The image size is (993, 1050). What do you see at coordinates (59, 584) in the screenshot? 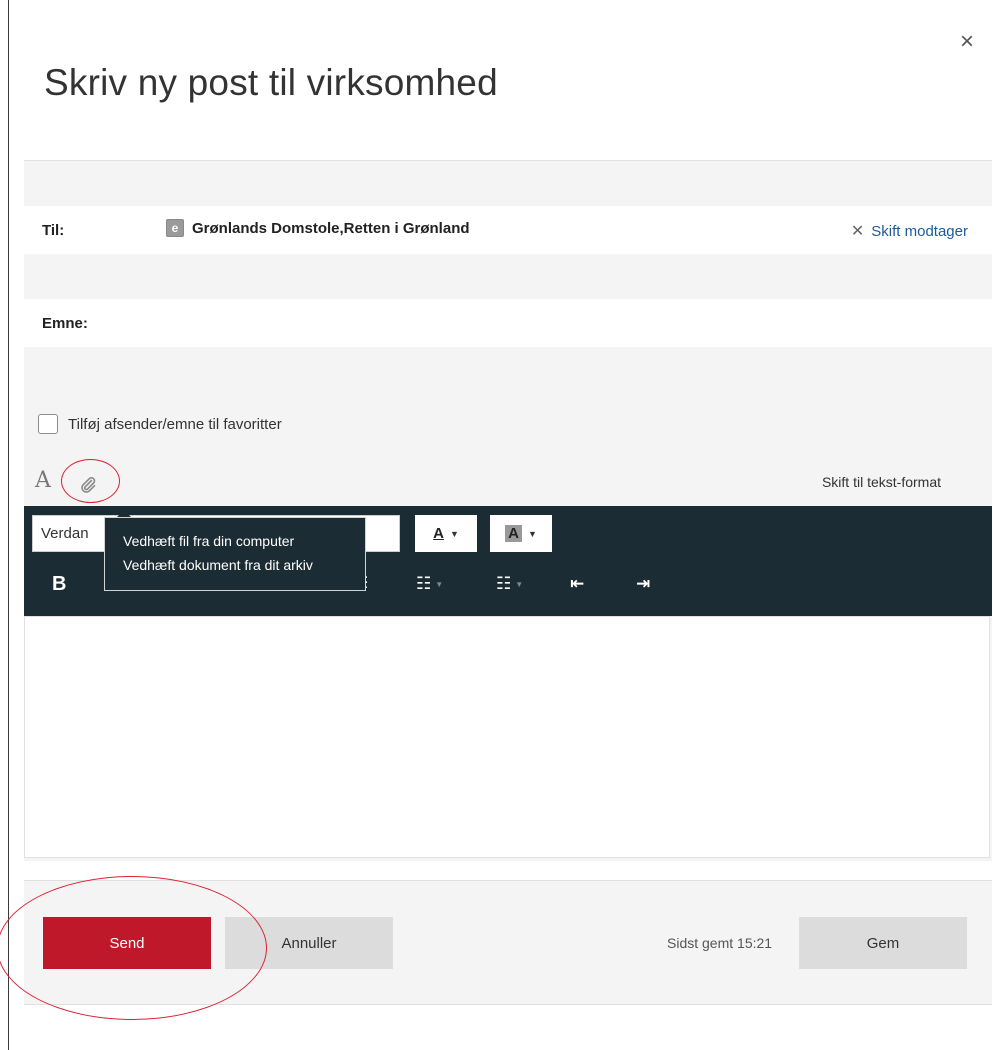
I see `bold-icon: B` at bounding box center [59, 584].